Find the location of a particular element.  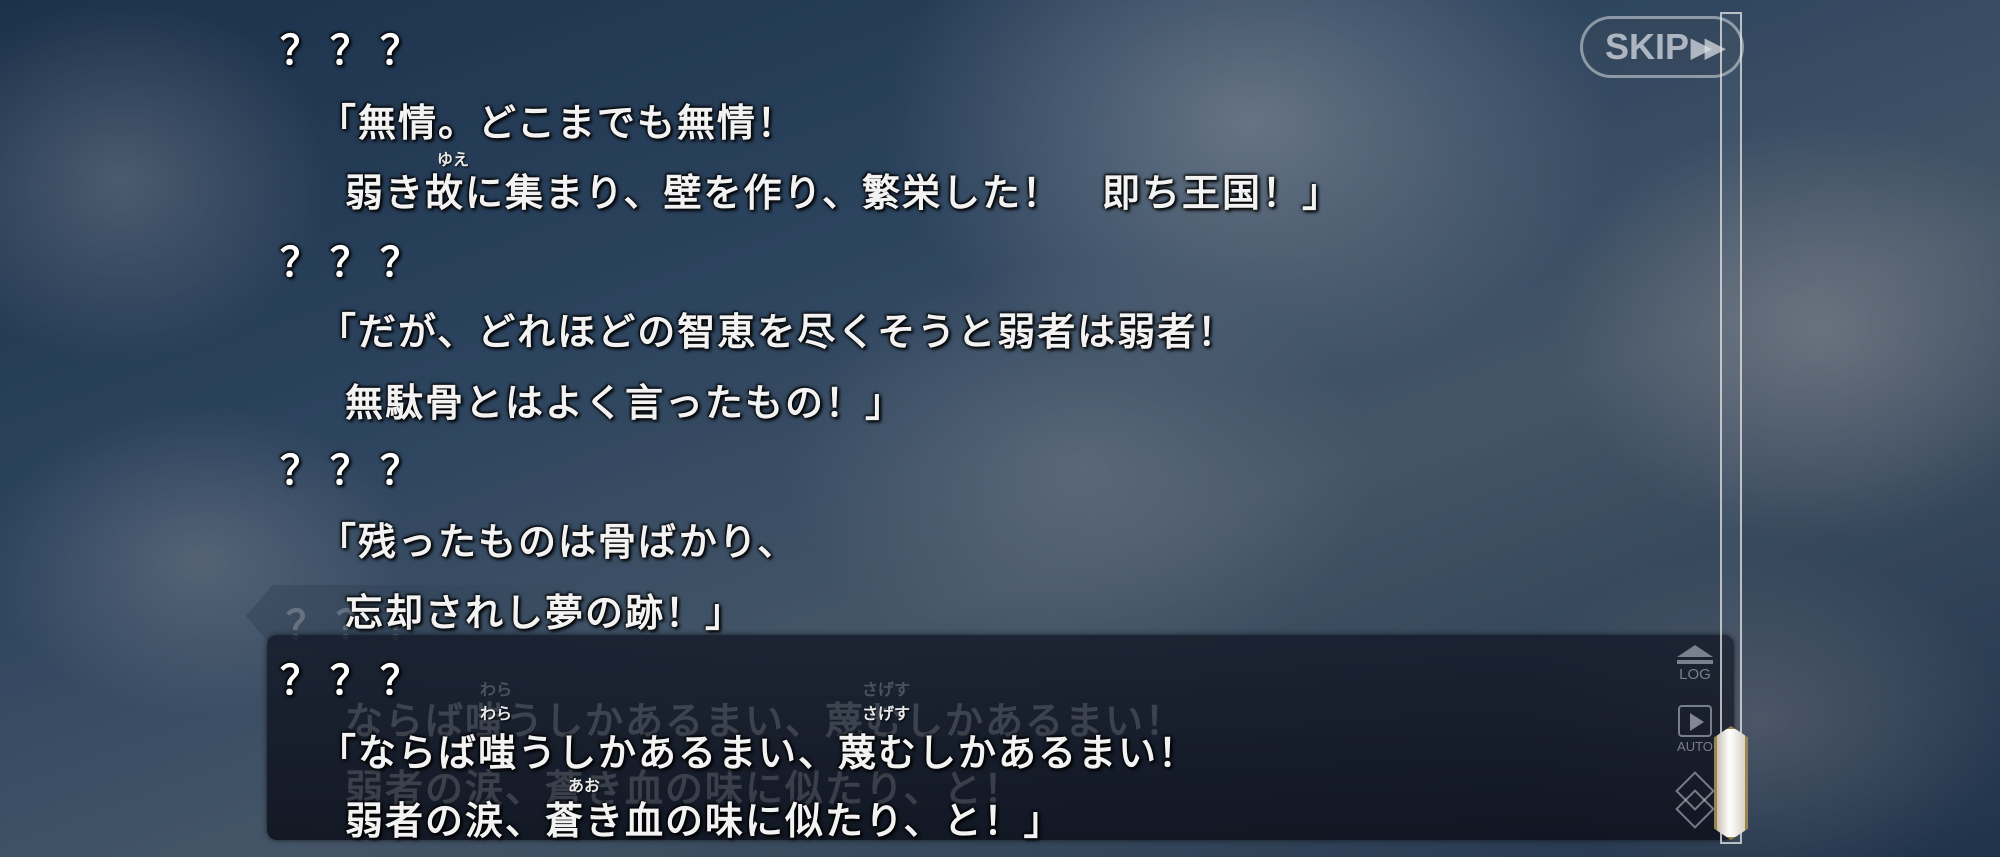

play-icon is located at coordinates (1695, 721).